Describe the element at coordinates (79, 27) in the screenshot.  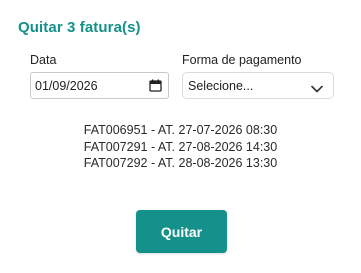
I see `dialog-title: Quitar 3 fatura(s)` at that location.